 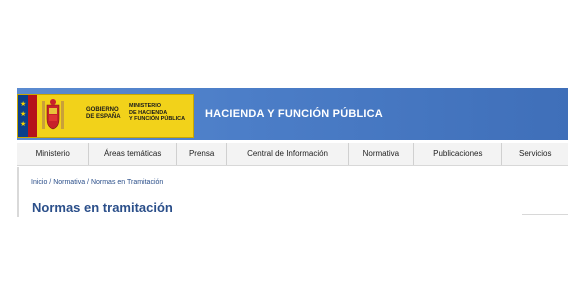 I want to click on gobierno-label: GOBIERNO DE ESPAÑA, so click(x=103, y=113).